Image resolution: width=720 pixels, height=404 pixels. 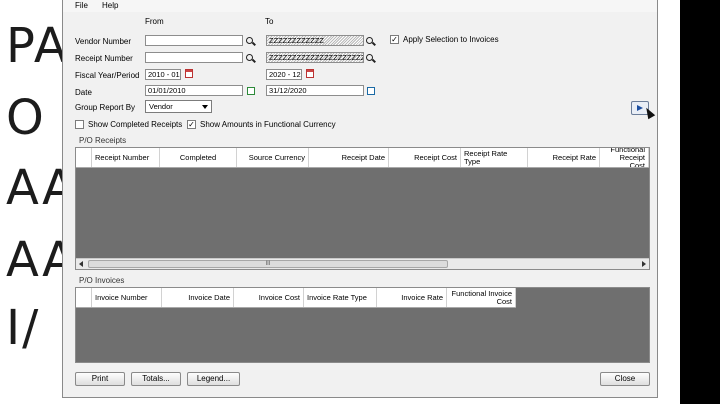 I want to click on scroll-thumb: III, so click(x=268, y=264).